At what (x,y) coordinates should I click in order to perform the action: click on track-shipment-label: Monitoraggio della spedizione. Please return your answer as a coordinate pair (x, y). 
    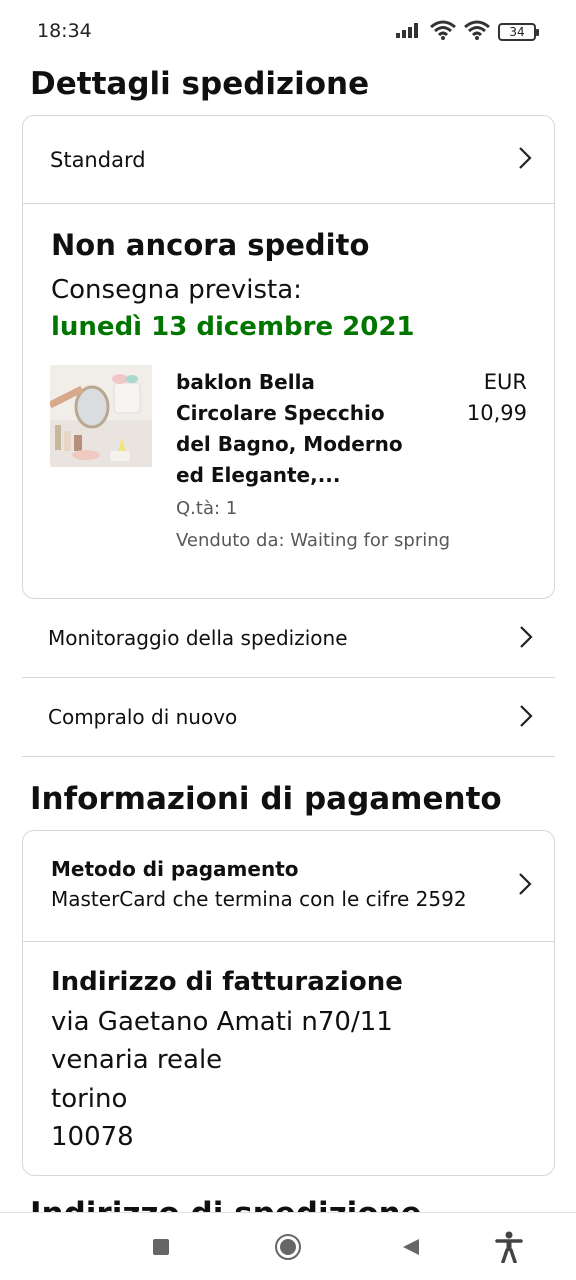
    Looking at the image, I should click on (198, 638).